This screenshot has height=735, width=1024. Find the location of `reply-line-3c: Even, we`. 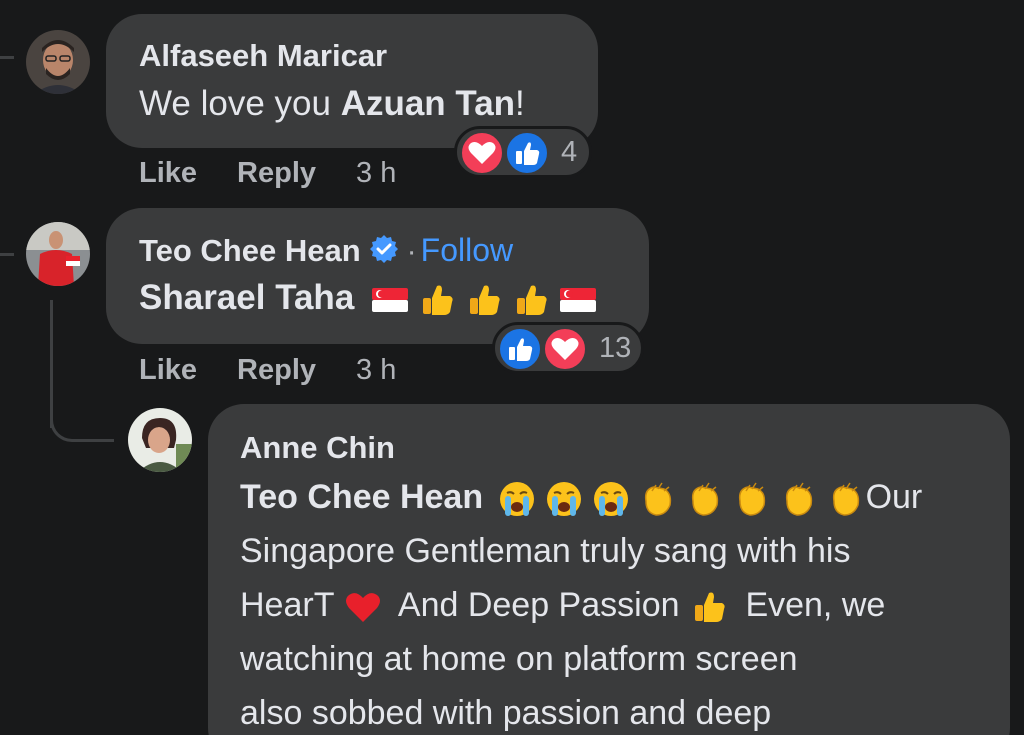

reply-line-3c: Even, we is located at coordinates (815, 605).